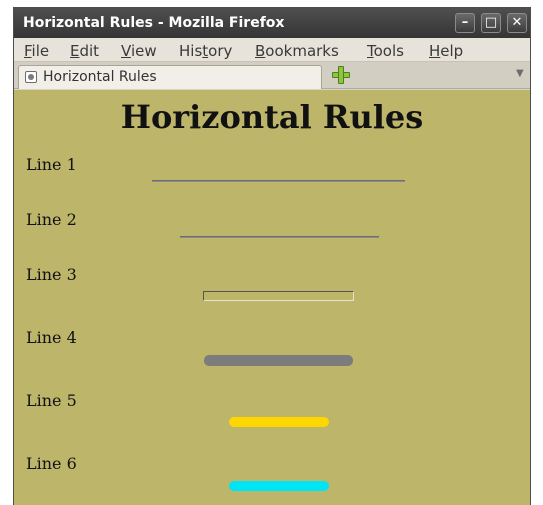 The image size is (543, 505). Describe the element at coordinates (341, 75) in the screenshot. I see `new-tab-plus-icon` at that location.